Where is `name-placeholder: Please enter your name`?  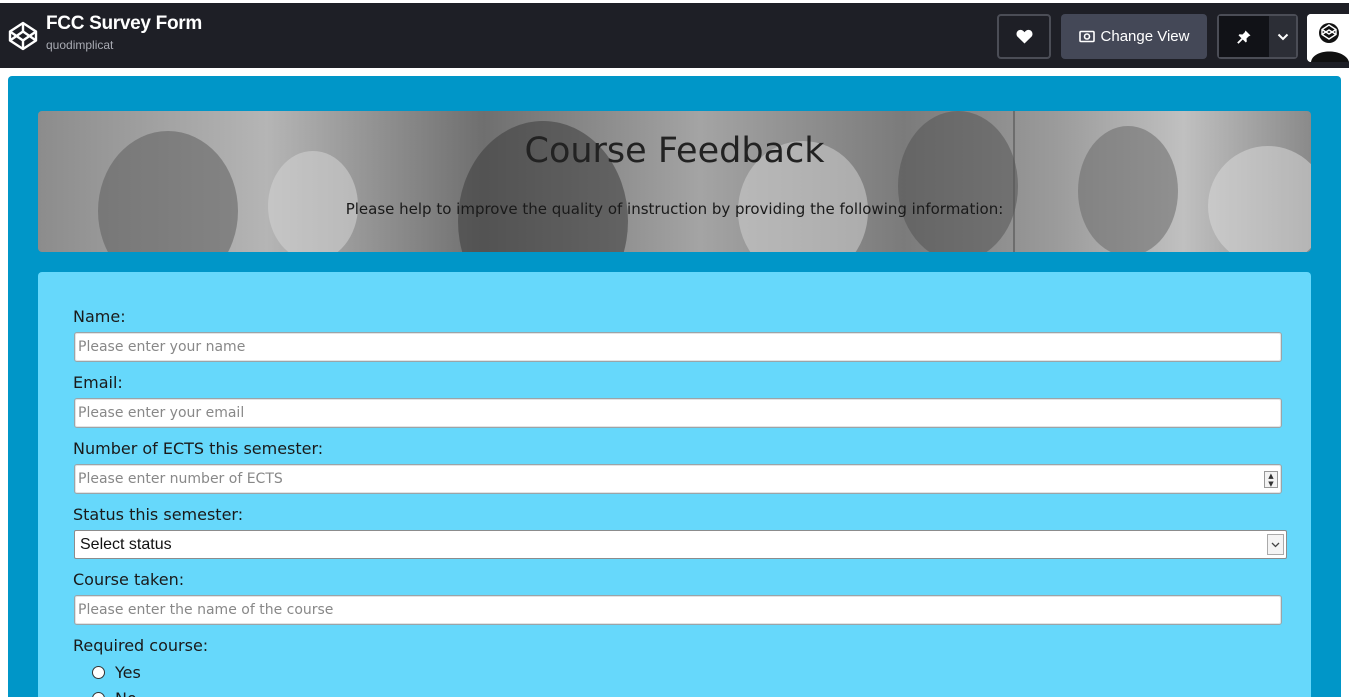
name-placeholder: Please enter your name is located at coordinates (162, 347).